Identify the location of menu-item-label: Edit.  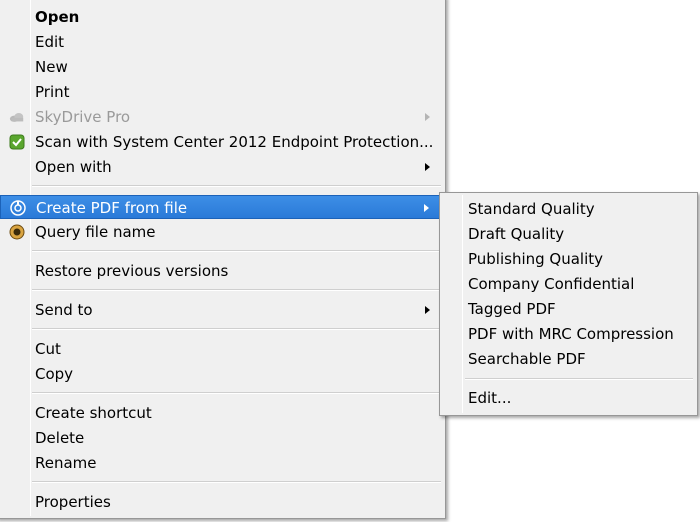
(50, 42).